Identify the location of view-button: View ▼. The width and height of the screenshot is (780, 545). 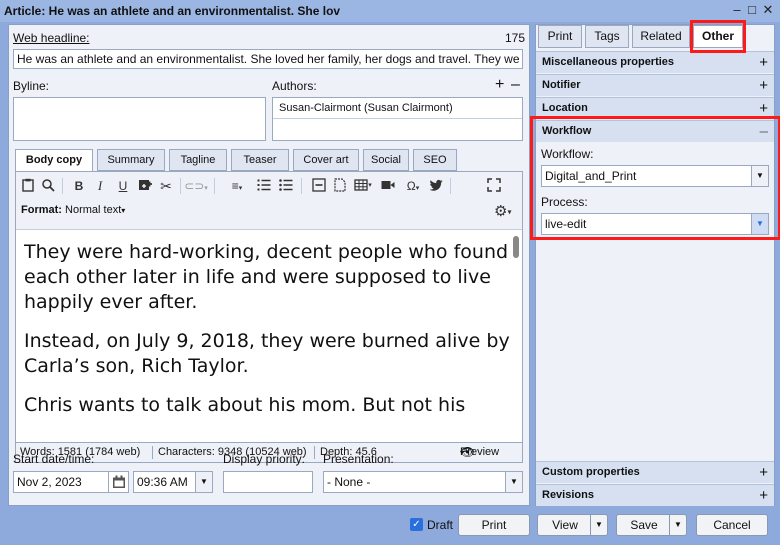
(572, 525).